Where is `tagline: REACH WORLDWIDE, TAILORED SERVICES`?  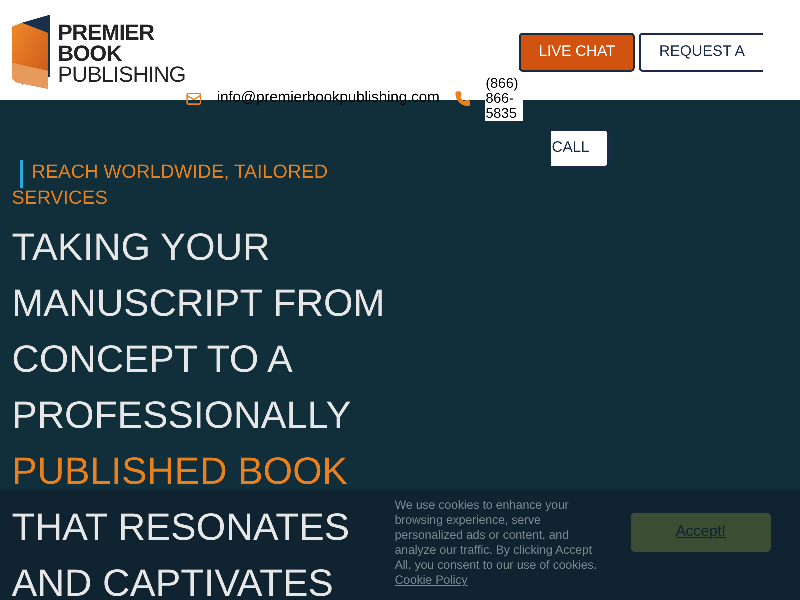
tagline: REACH WORLDWIDE, TAILORED SERVICES is located at coordinates (170, 186).